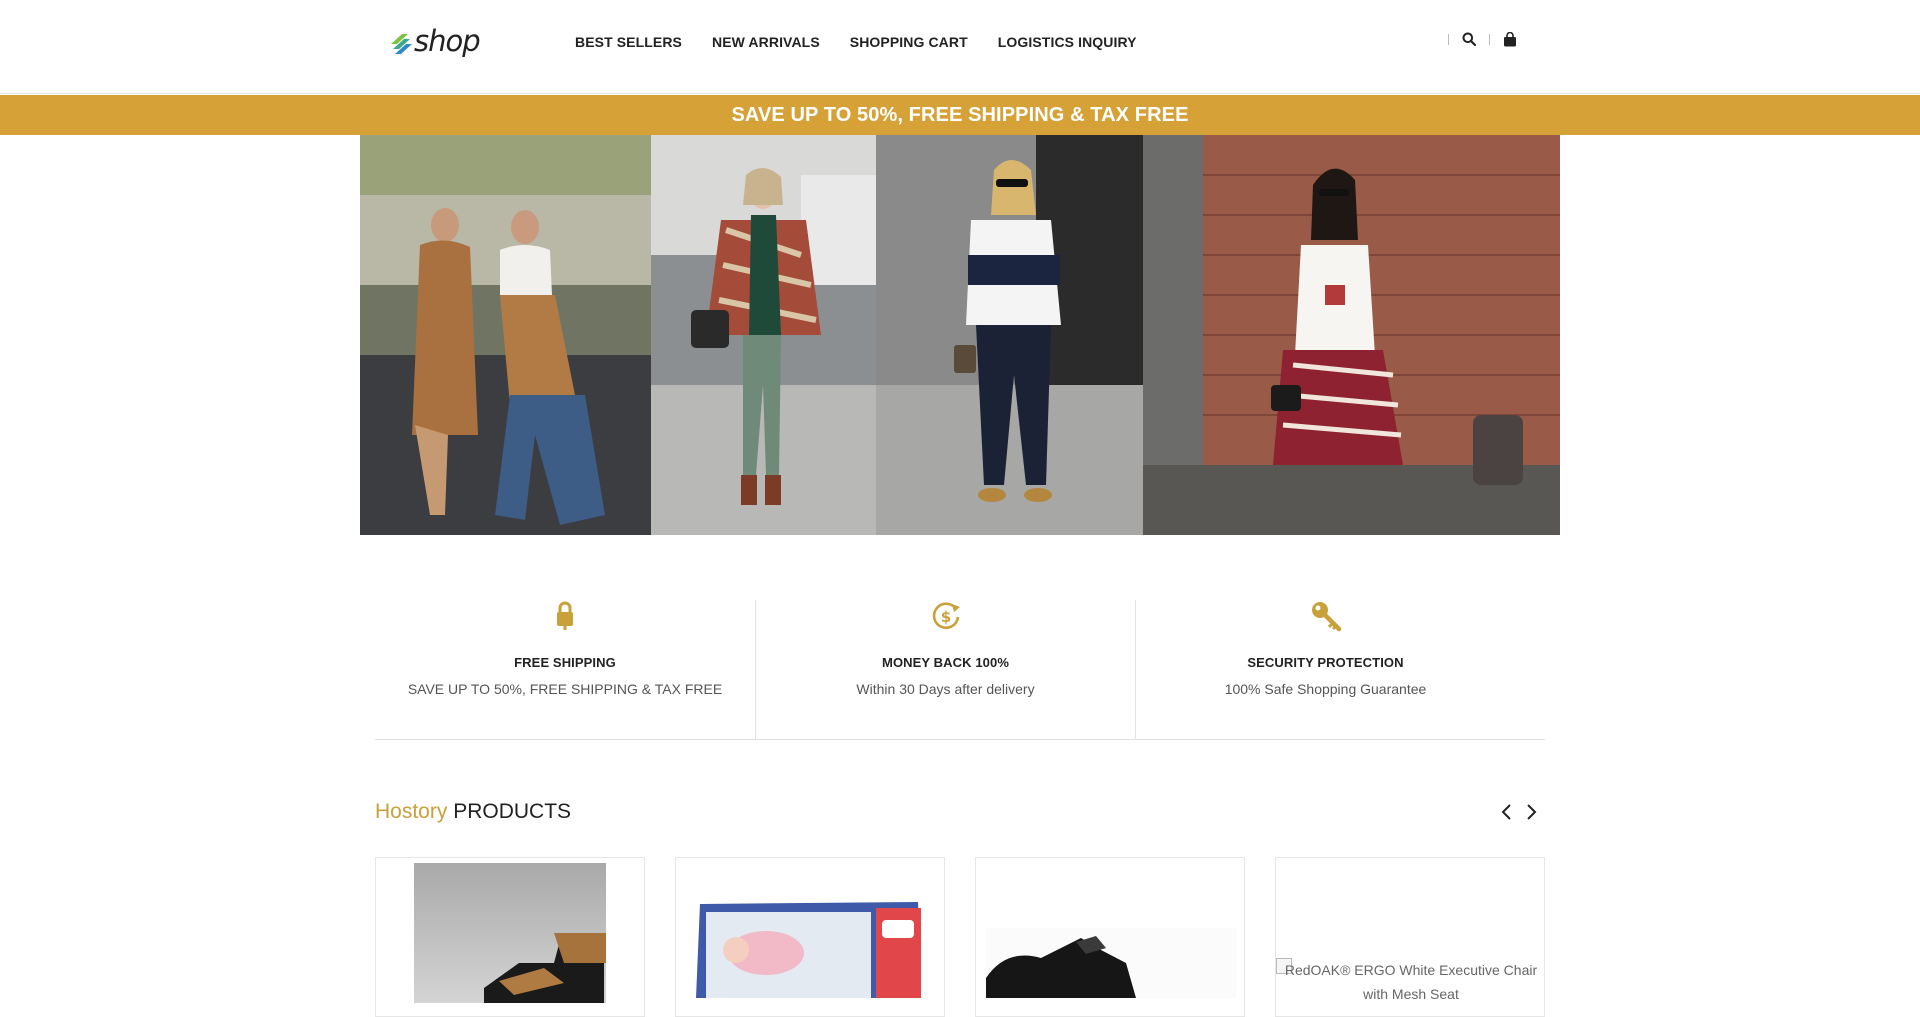 The image size is (1920, 1017). I want to click on nav-new-arrivals: NEW ARRIVALS, so click(766, 42).